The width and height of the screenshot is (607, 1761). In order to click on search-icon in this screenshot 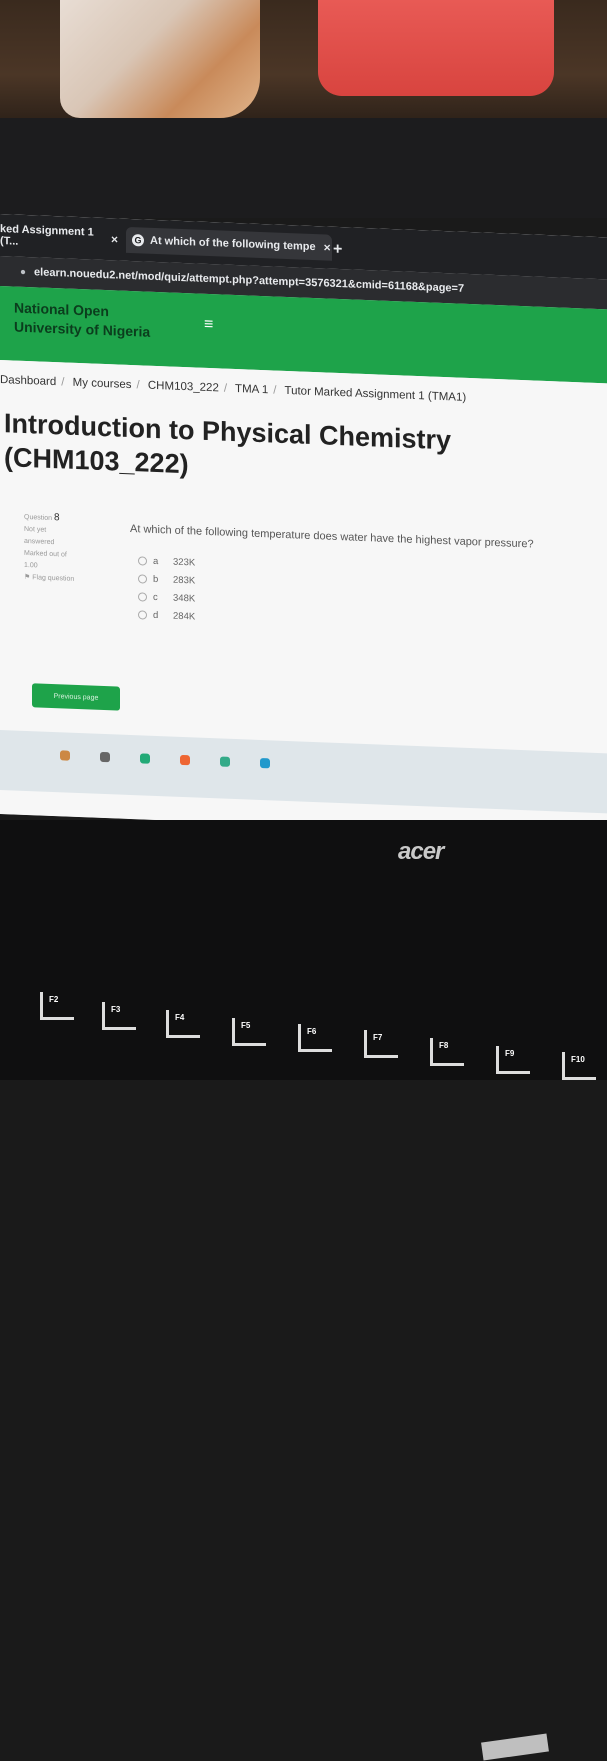, I will do `click(65, 755)`.